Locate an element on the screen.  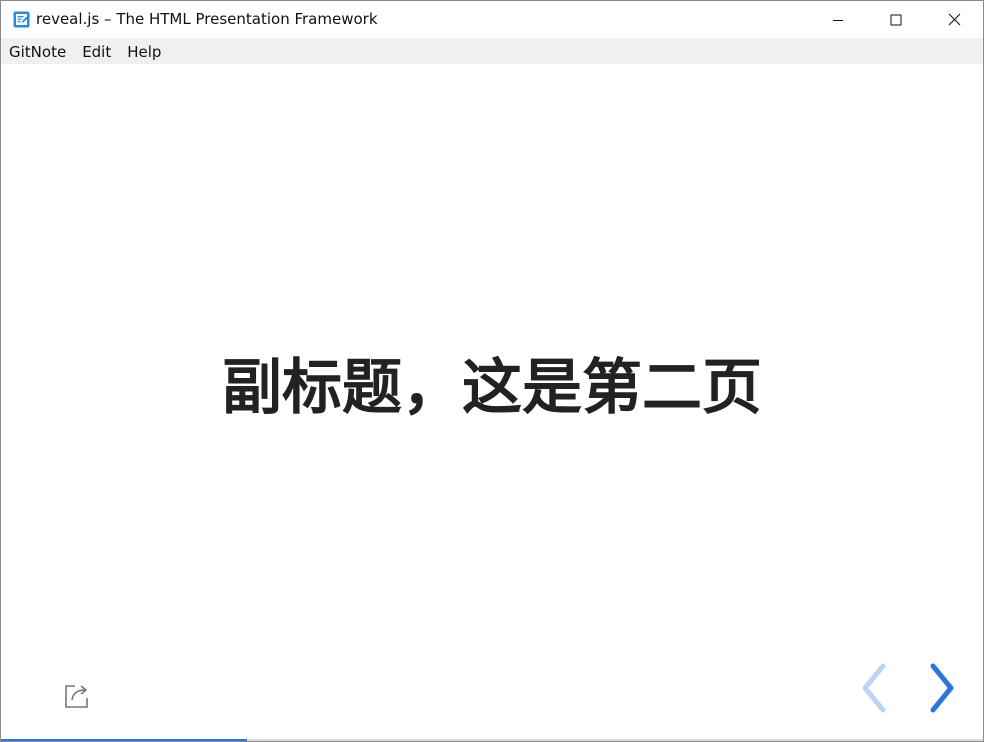
next-slide-button is located at coordinates (941, 688).